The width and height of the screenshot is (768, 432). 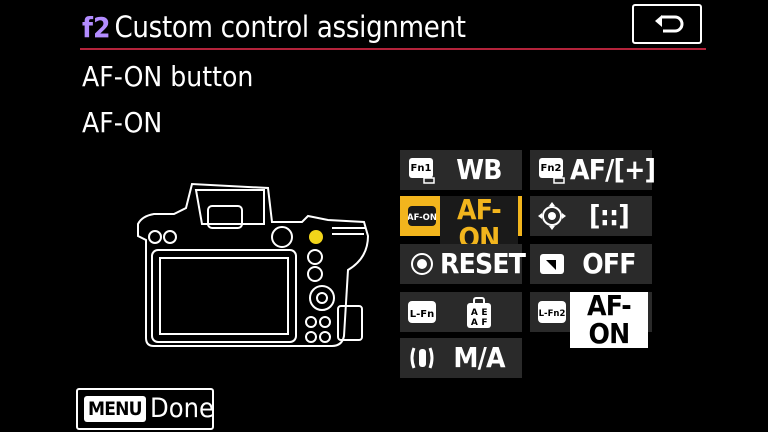 I want to click on page-title: Custom control assignment, so click(x=290, y=27).